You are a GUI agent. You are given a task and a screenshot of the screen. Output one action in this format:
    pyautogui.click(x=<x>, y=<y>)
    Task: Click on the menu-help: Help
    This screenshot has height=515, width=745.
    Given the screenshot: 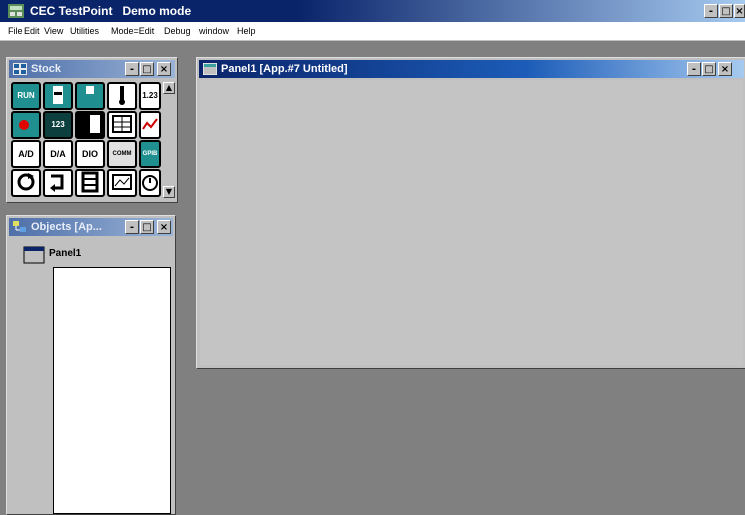 What is the action you would take?
    pyautogui.click(x=246, y=31)
    